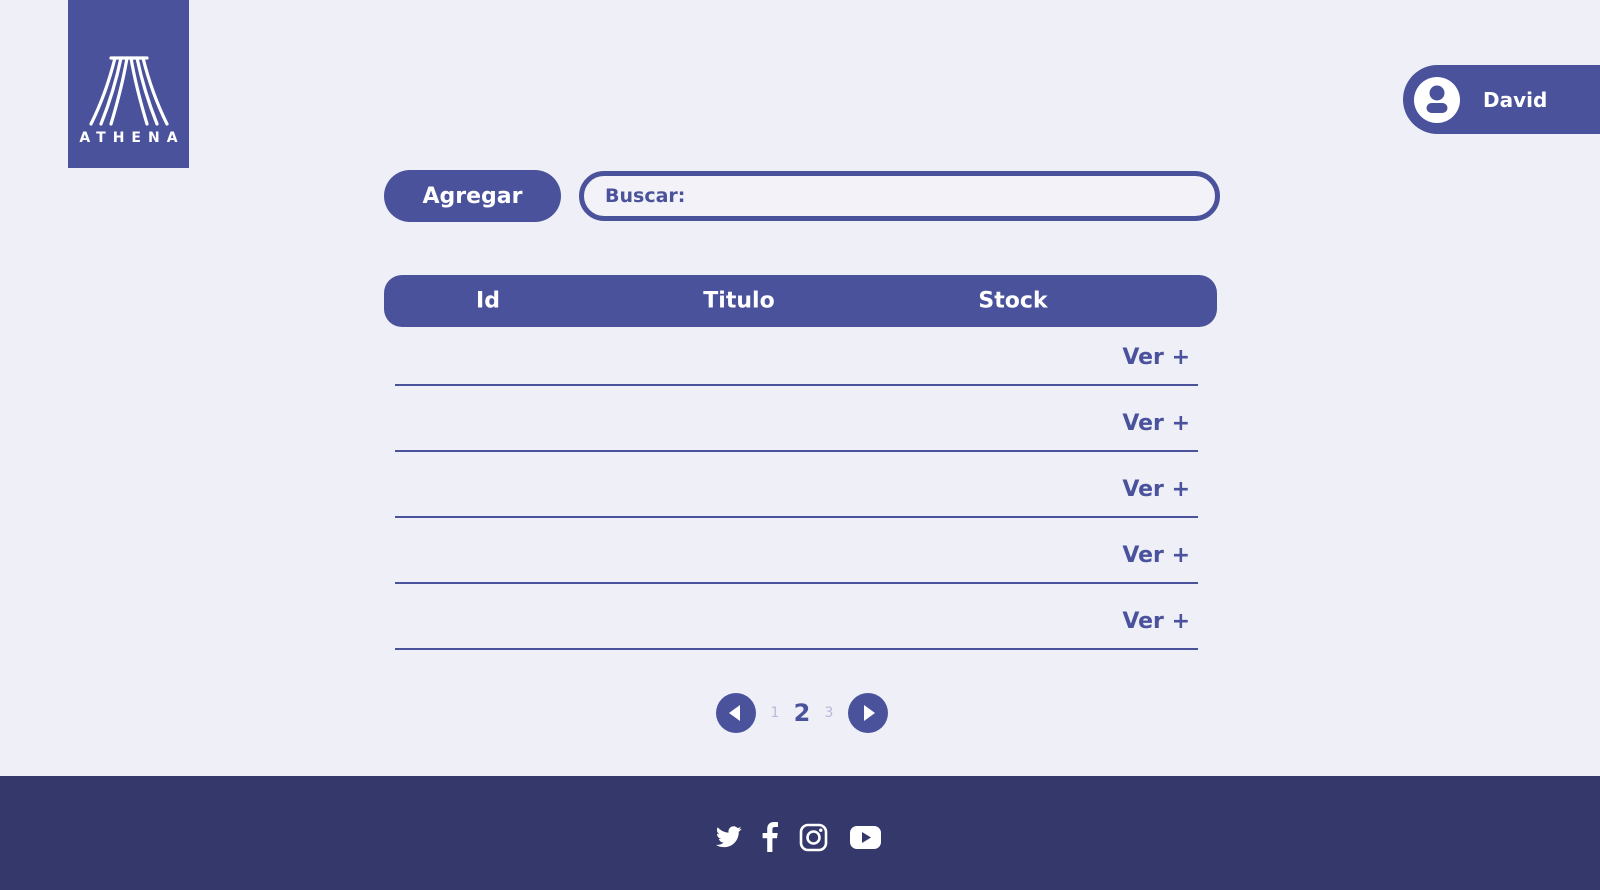 The image size is (1600, 890). I want to click on arrow-right-icon, so click(869, 713).